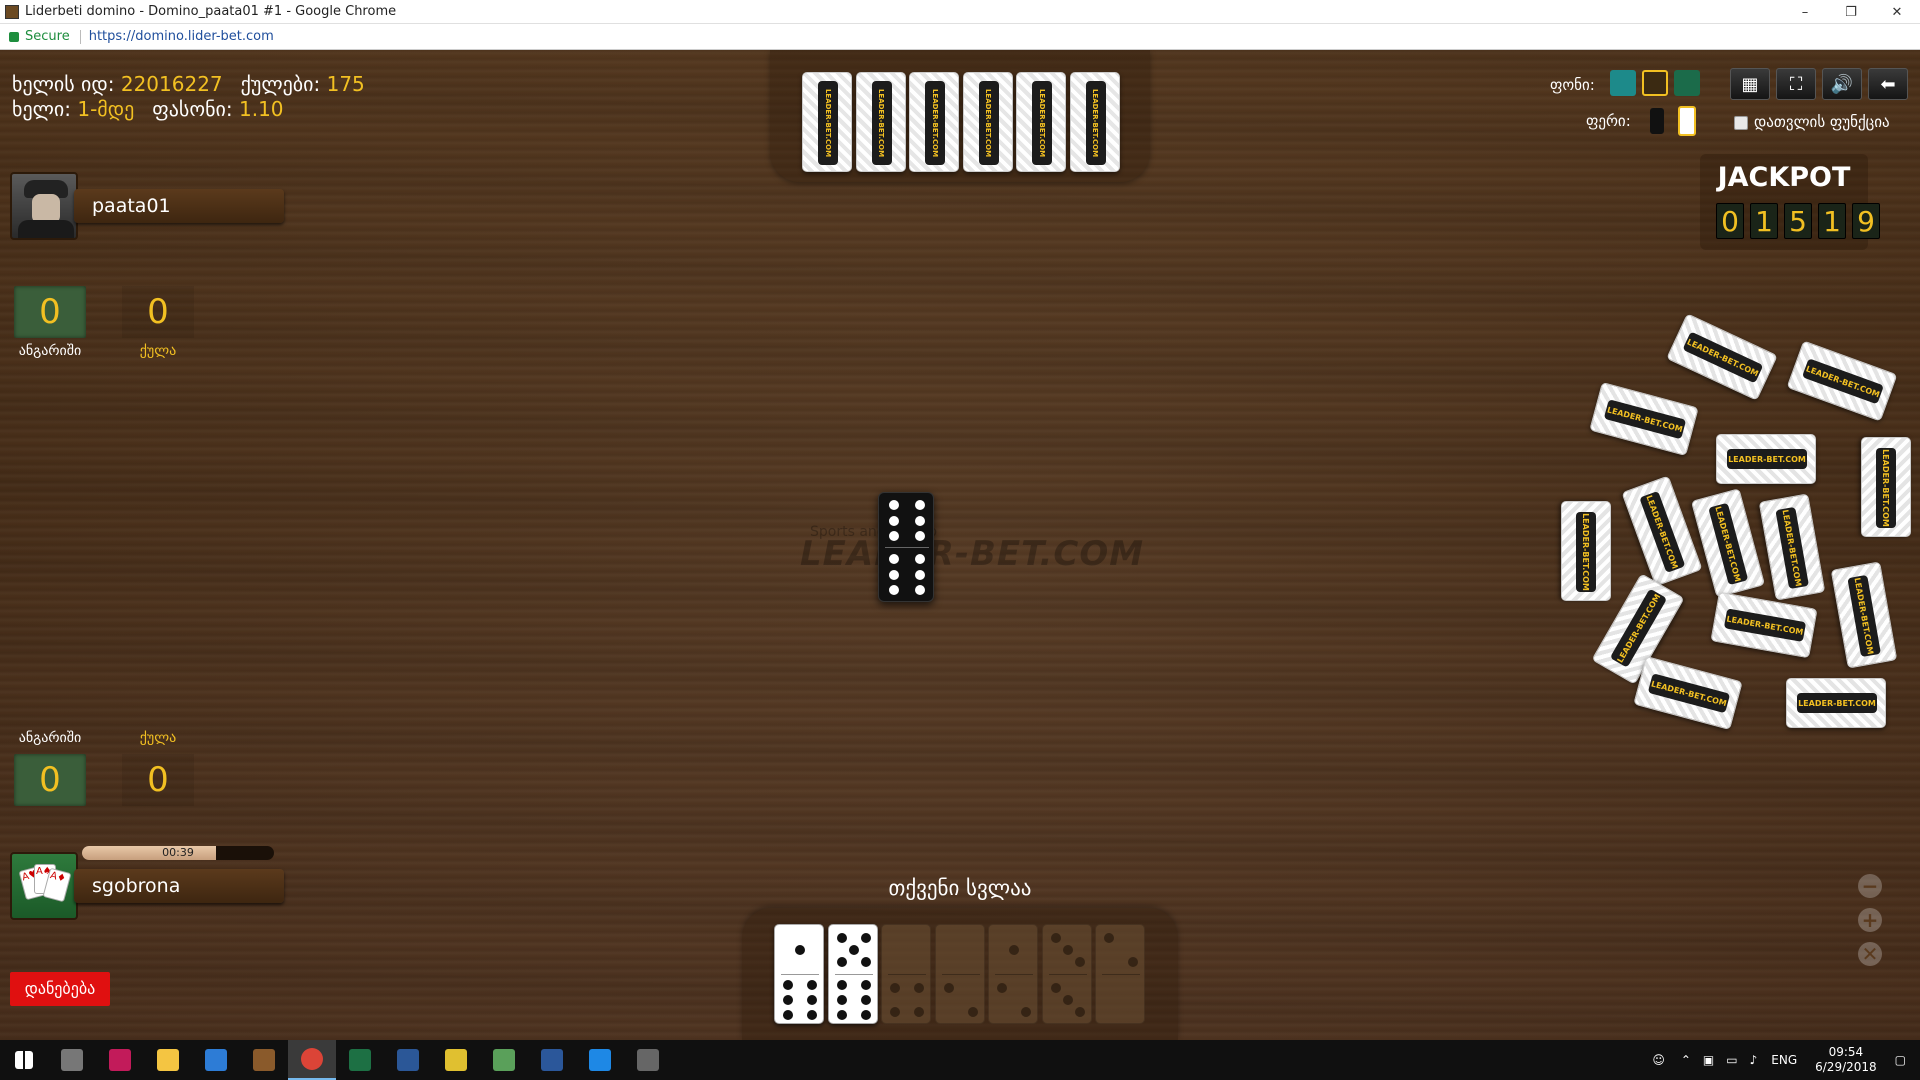 The width and height of the screenshot is (1920, 1080). Describe the element at coordinates (181, 36) in the screenshot. I see `url-text: https://domino.lider-bet.com` at that location.